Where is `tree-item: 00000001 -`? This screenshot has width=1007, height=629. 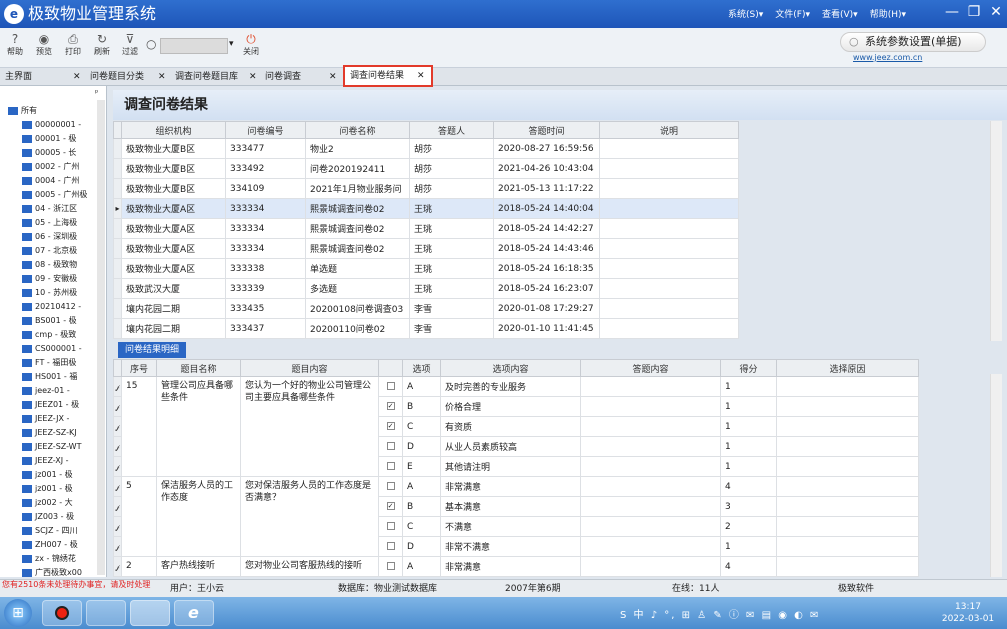 tree-item: 00000001 - is located at coordinates (51, 125).